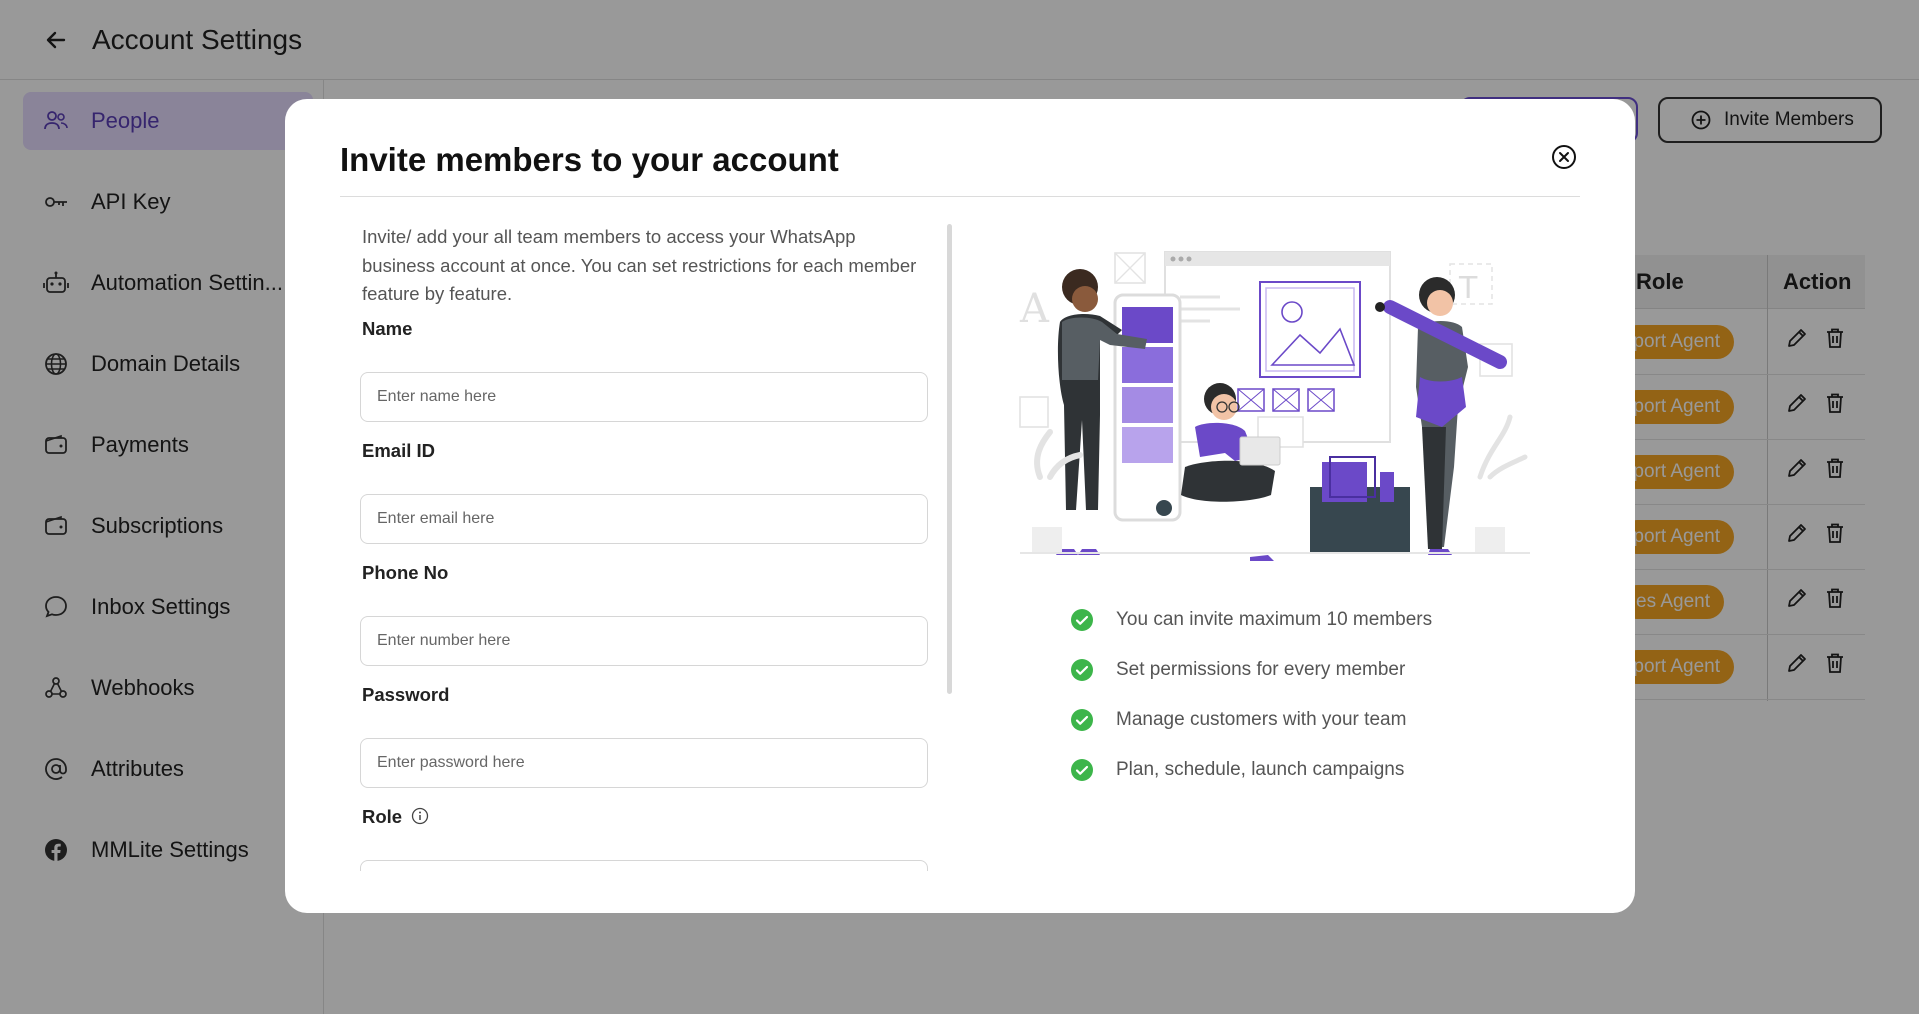 The width and height of the screenshot is (1919, 1014). I want to click on role-label-group: Role, so click(395, 817).